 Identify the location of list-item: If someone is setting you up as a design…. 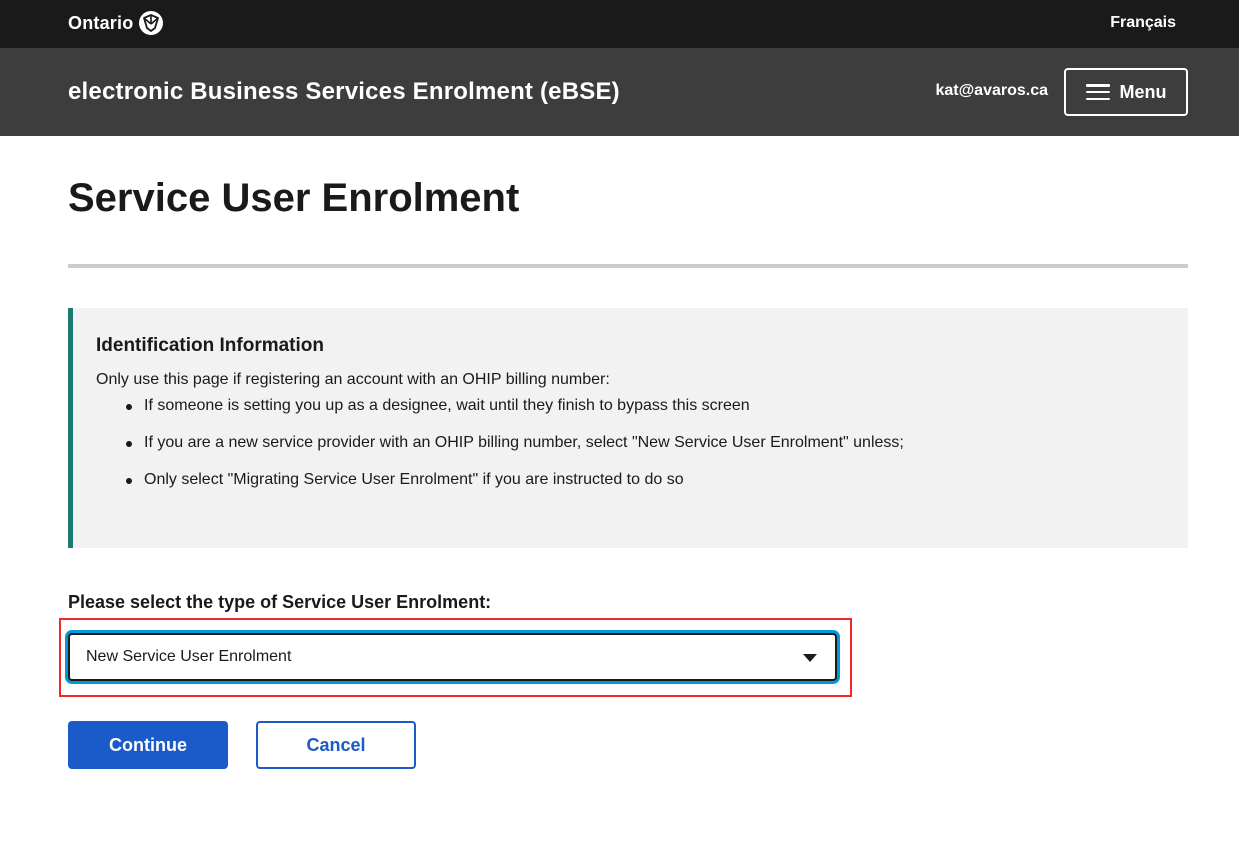
(515, 406).